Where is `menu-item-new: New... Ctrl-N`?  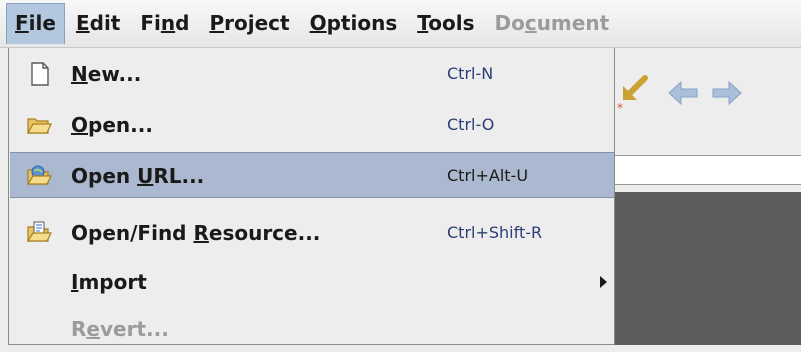 menu-item-new: New... Ctrl-N is located at coordinates (312, 74).